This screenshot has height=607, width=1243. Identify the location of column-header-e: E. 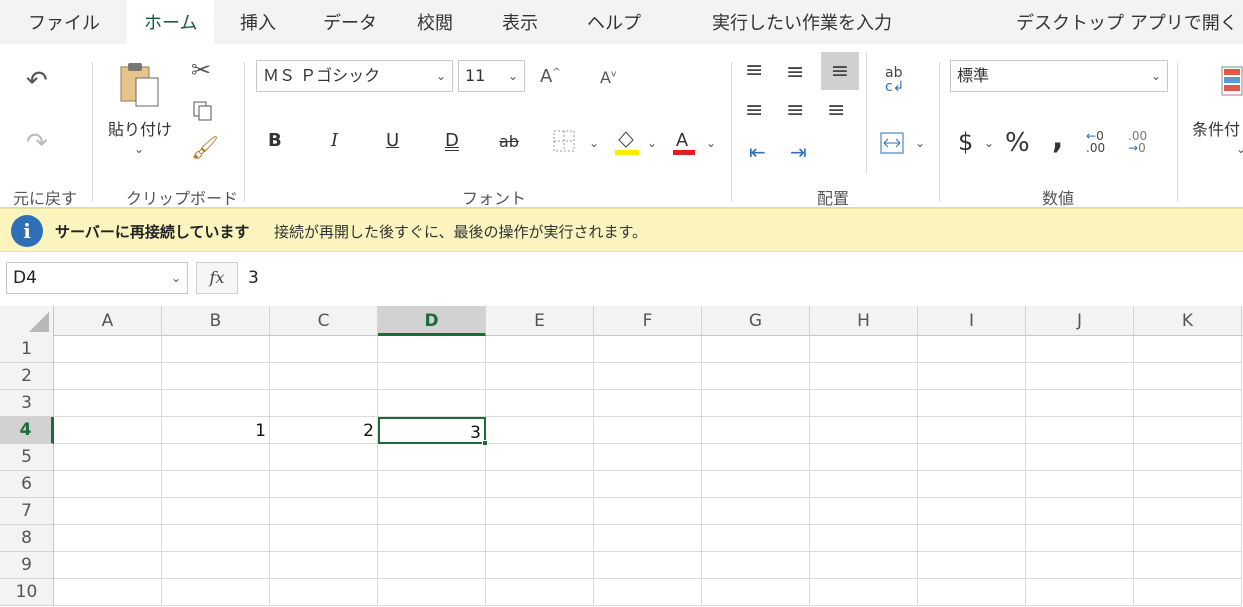
(540, 321).